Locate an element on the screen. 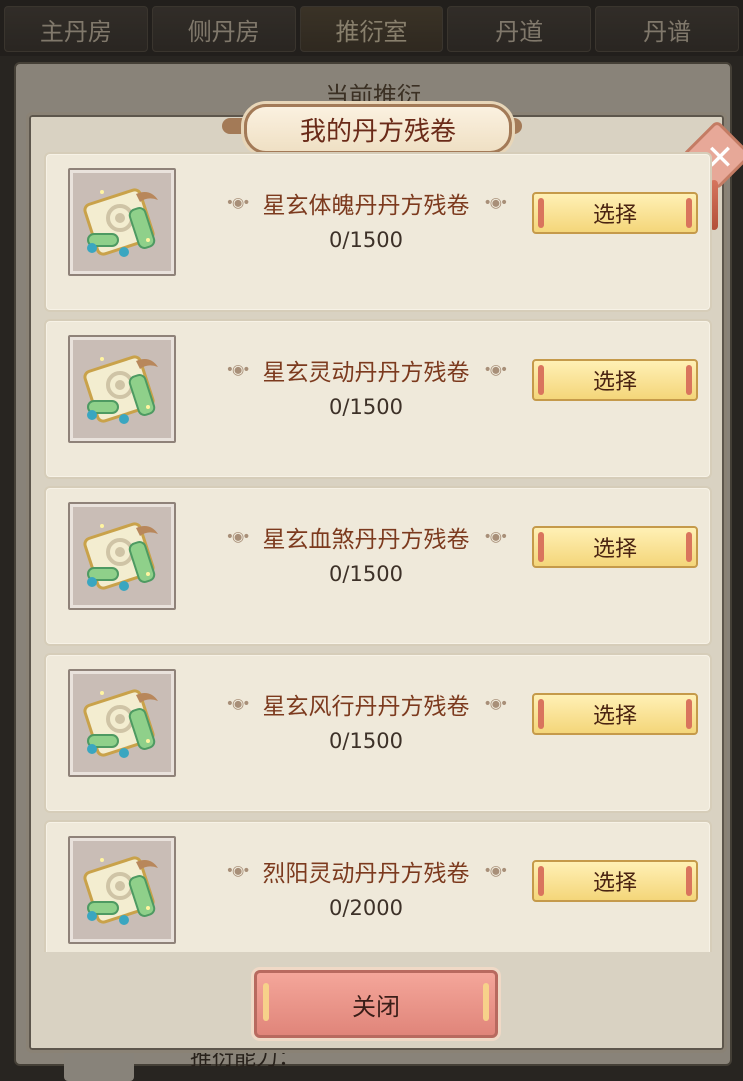 Image resolution: width=743 pixels, height=1081 pixels. list-item: •◉• 星玄体魄丹丹方残卷 •◉• 0/1500 选择 is located at coordinates (378, 232).